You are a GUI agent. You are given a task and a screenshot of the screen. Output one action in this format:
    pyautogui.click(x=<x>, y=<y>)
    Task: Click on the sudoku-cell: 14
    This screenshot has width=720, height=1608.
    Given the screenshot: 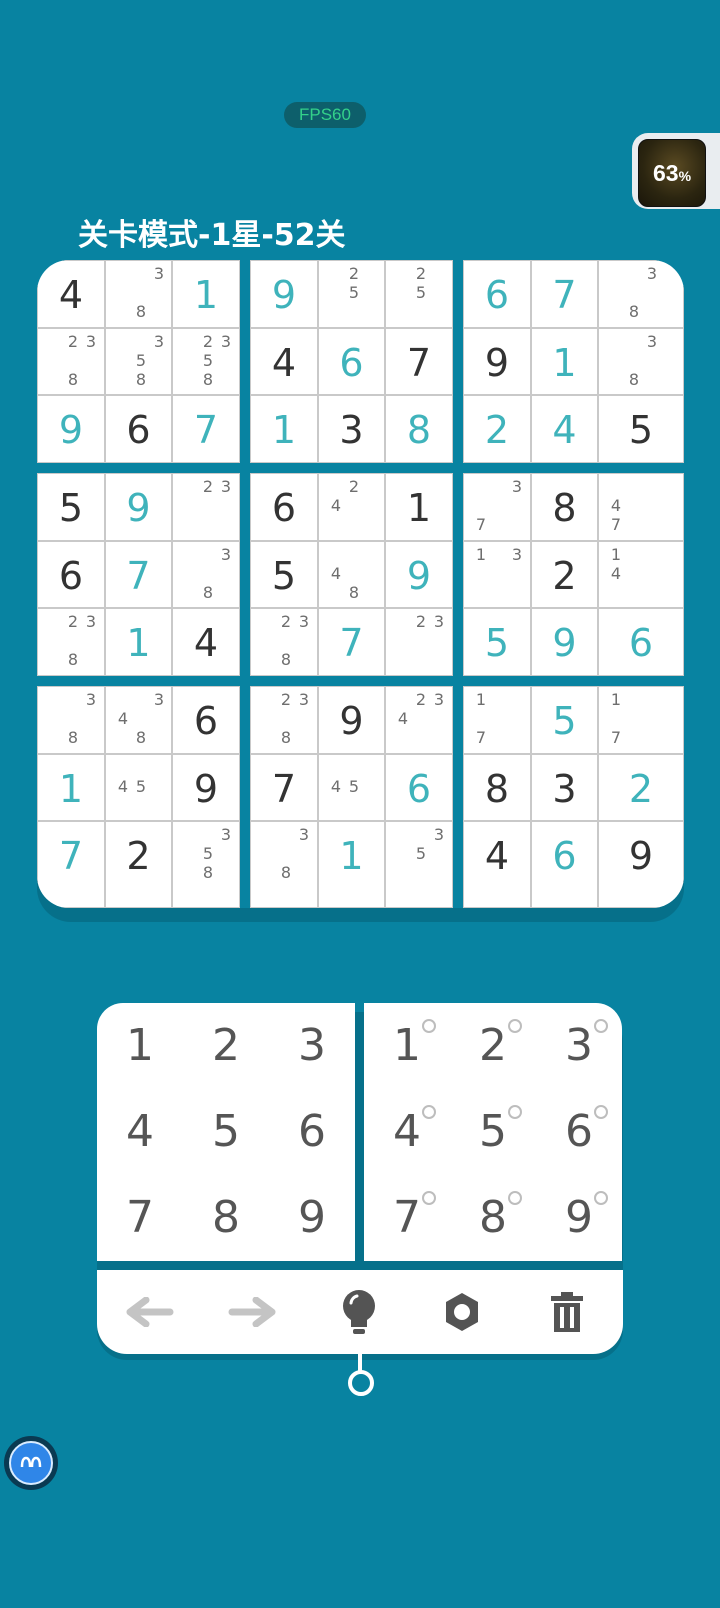 What is the action you would take?
    pyautogui.click(x=641, y=574)
    